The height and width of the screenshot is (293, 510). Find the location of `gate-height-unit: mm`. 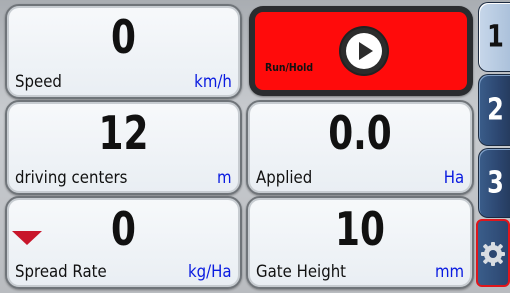

gate-height-unit: mm is located at coordinates (449, 272).